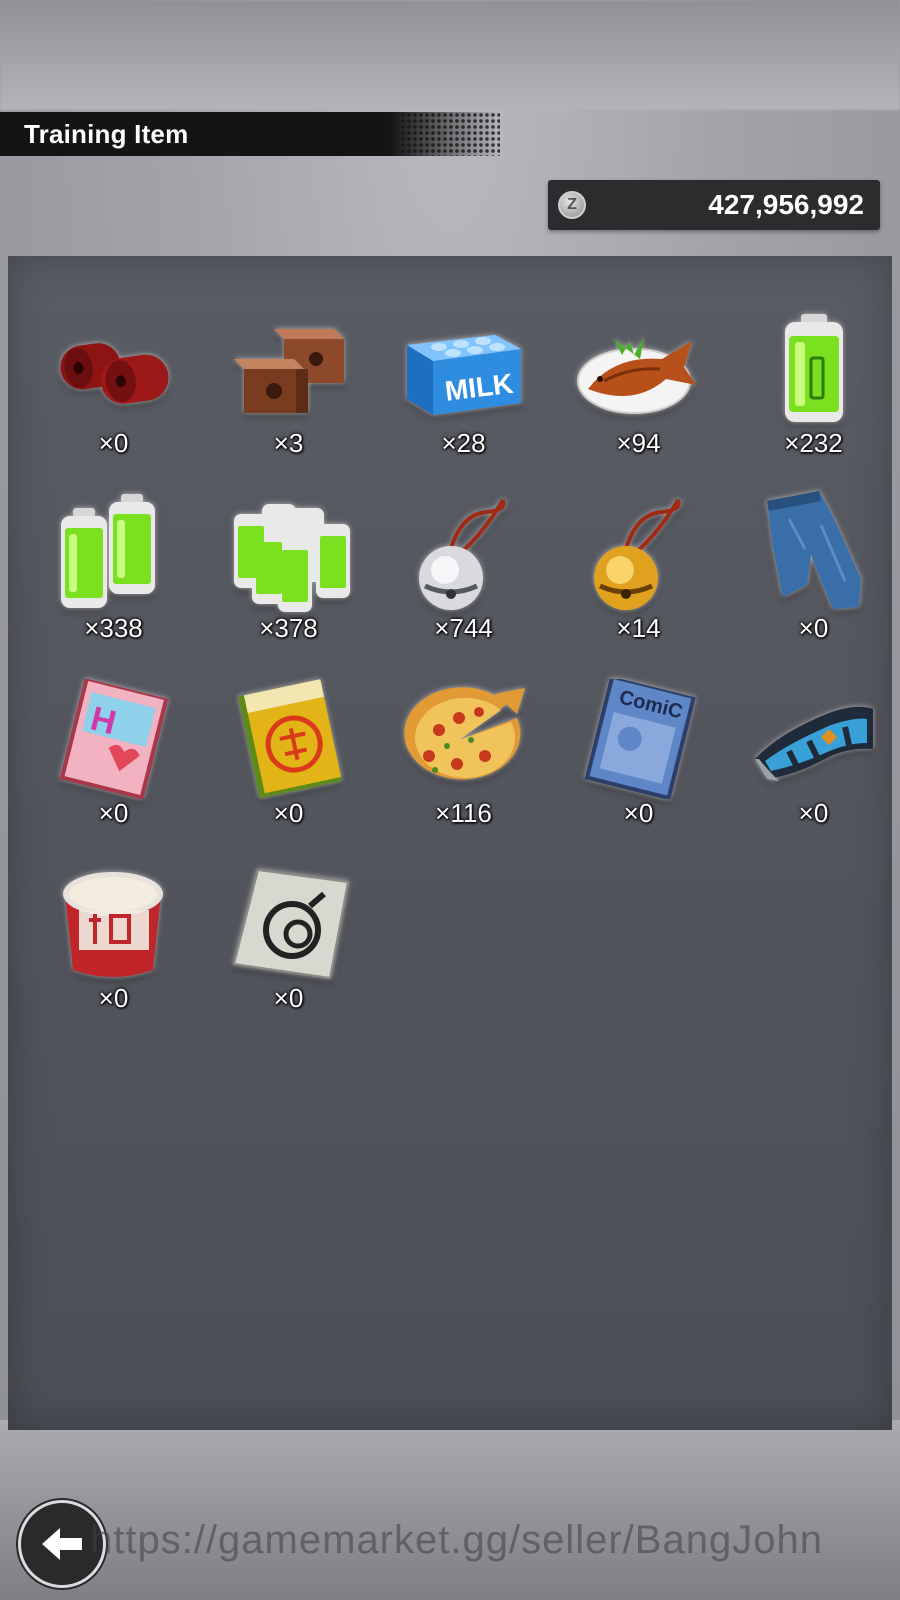 The height and width of the screenshot is (1600, 900). Describe the element at coordinates (813, 368) in the screenshot. I see `green-battery-icon` at that location.